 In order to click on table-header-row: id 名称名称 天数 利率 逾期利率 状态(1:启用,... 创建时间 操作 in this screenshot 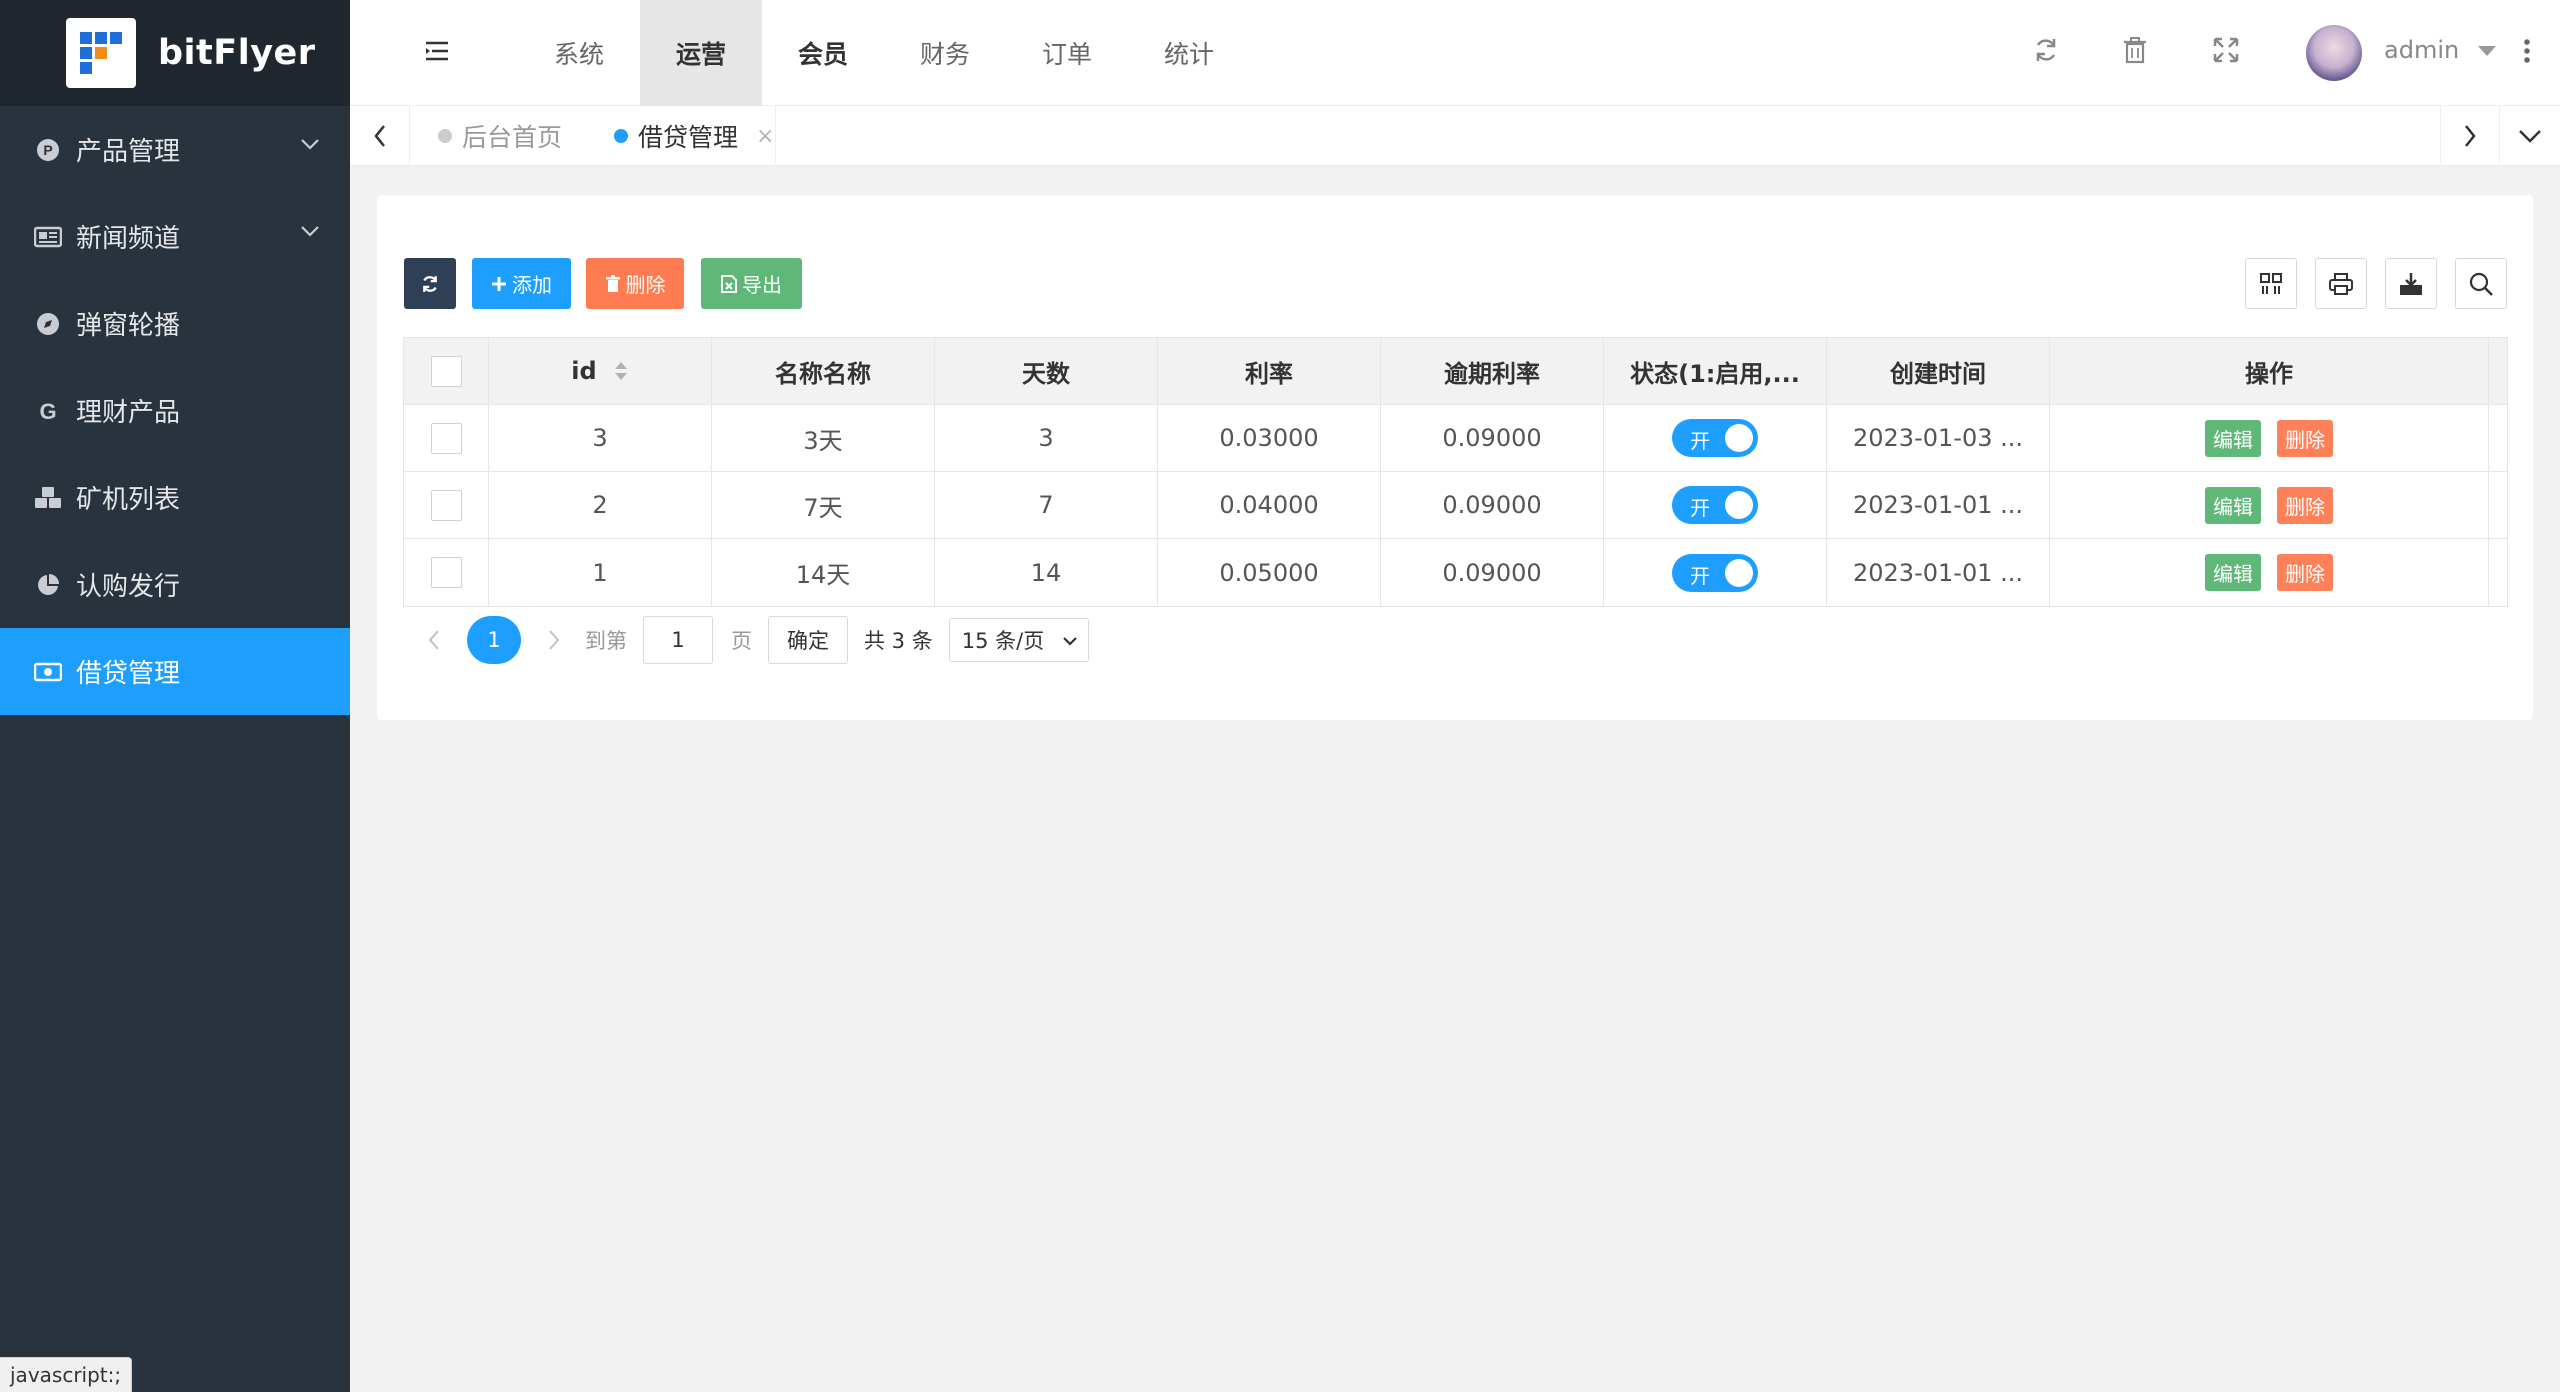, I will do `click(1455, 371)`.